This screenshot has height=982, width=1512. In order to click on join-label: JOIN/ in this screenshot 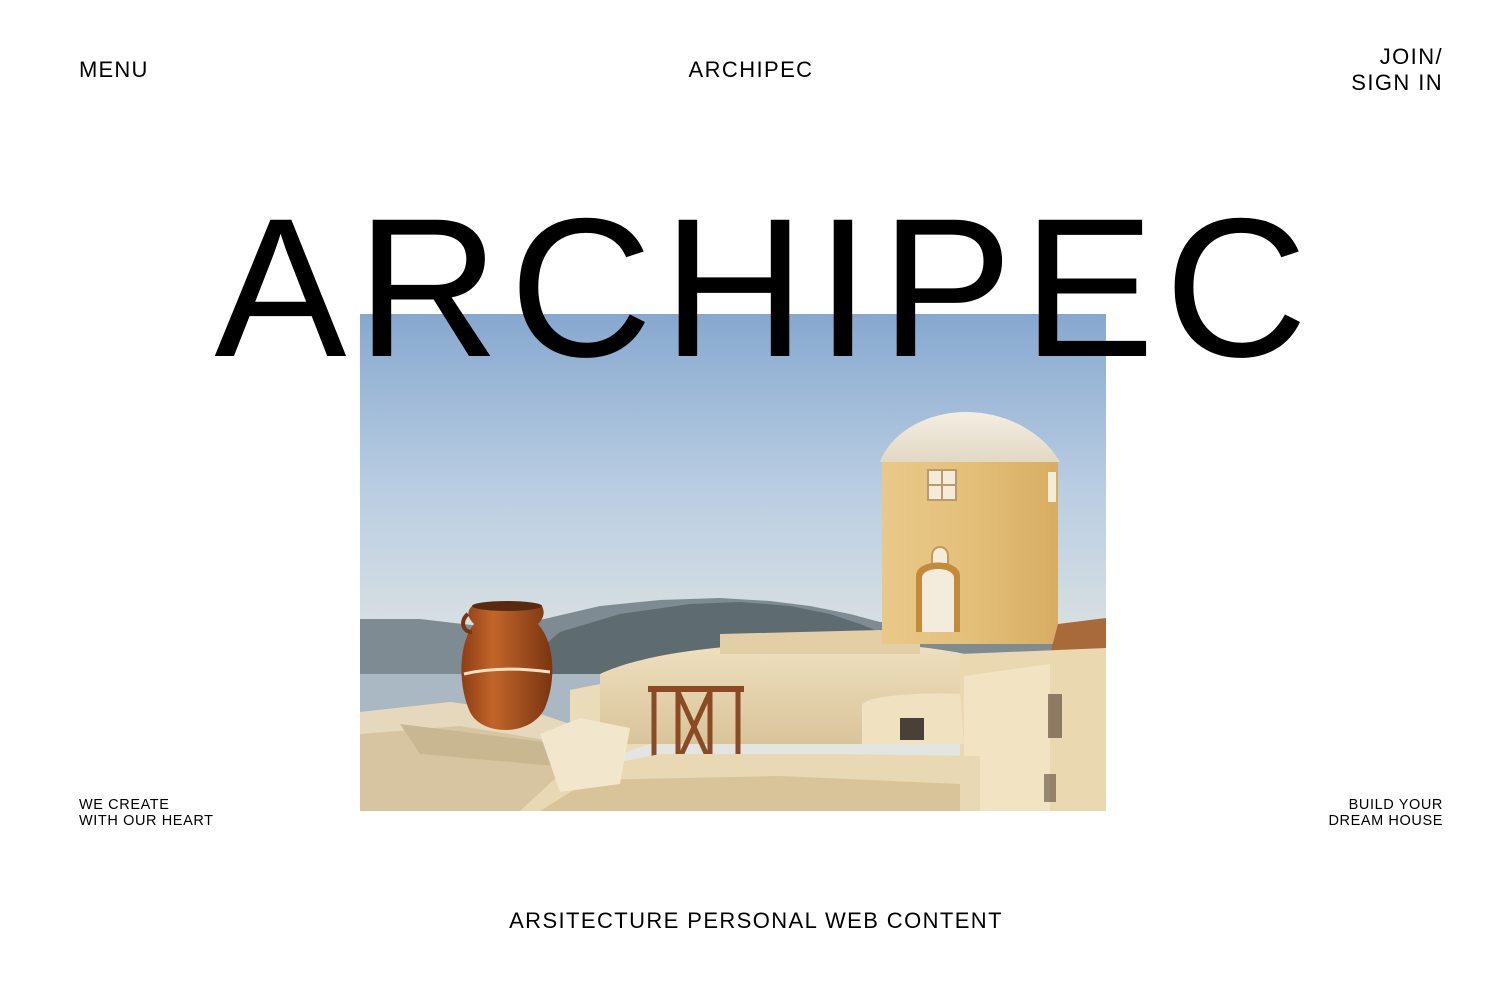, I will do `click(1411, 56)`.